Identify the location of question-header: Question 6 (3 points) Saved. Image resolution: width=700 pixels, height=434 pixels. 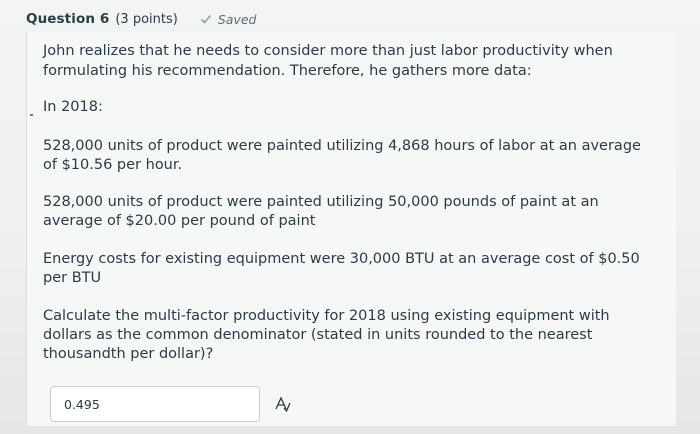
(141, 19).